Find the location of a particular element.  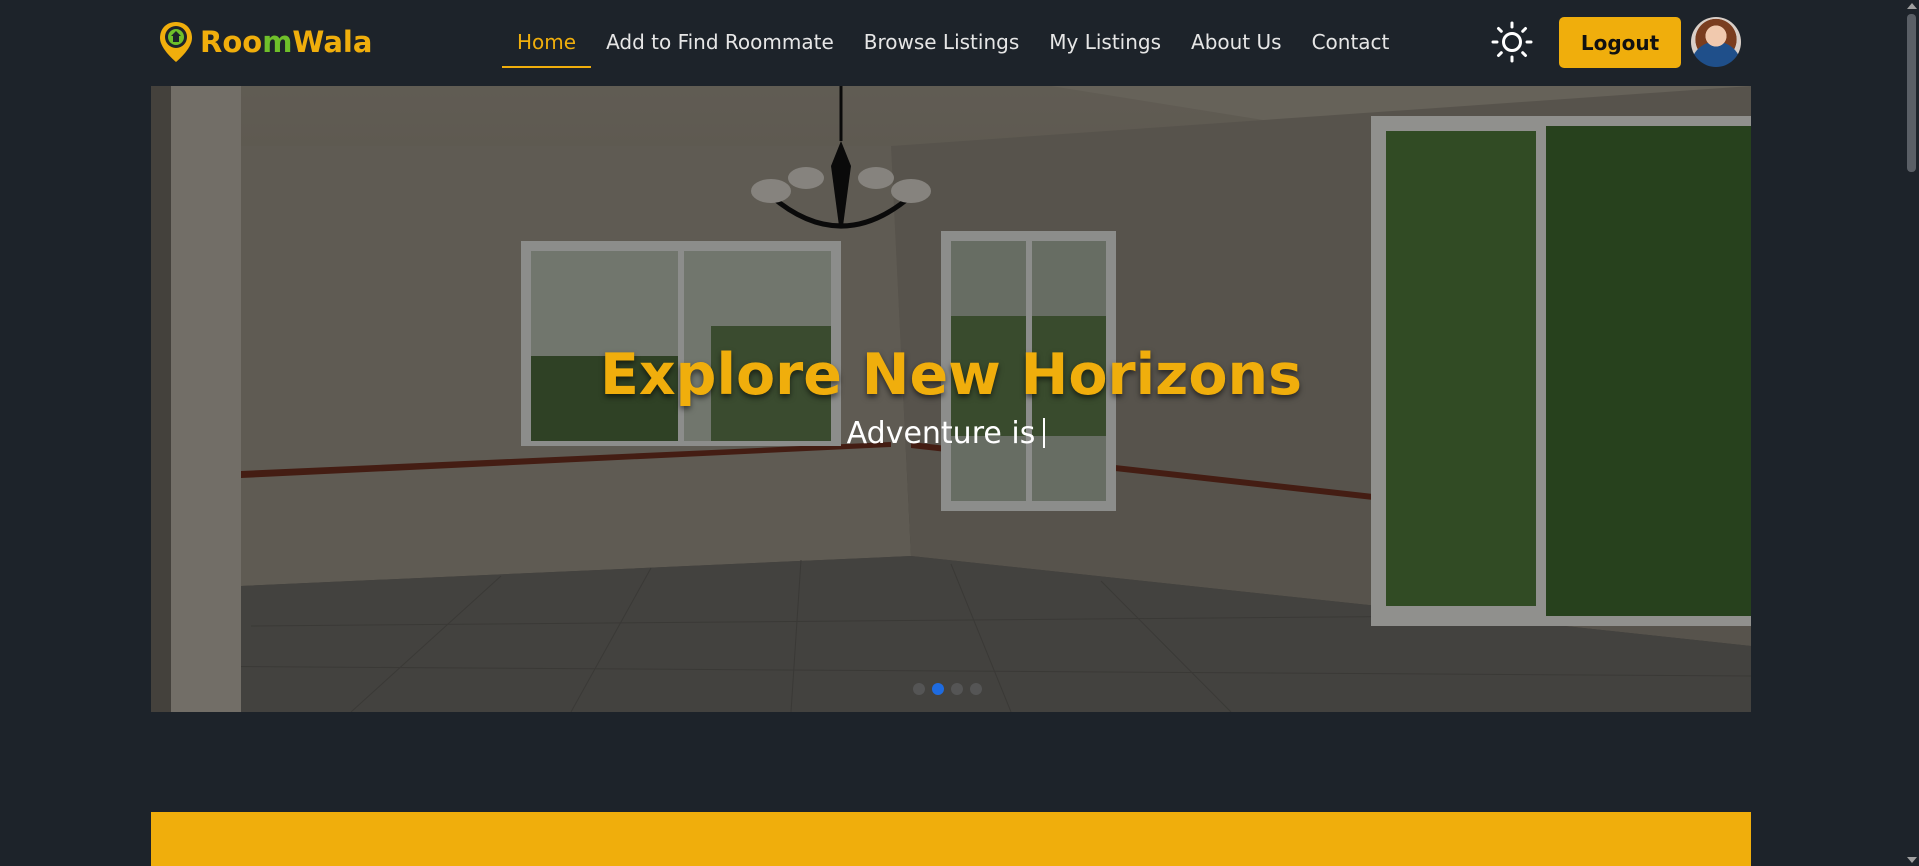

carousel-dot-active is located at coordinates (938, 689).